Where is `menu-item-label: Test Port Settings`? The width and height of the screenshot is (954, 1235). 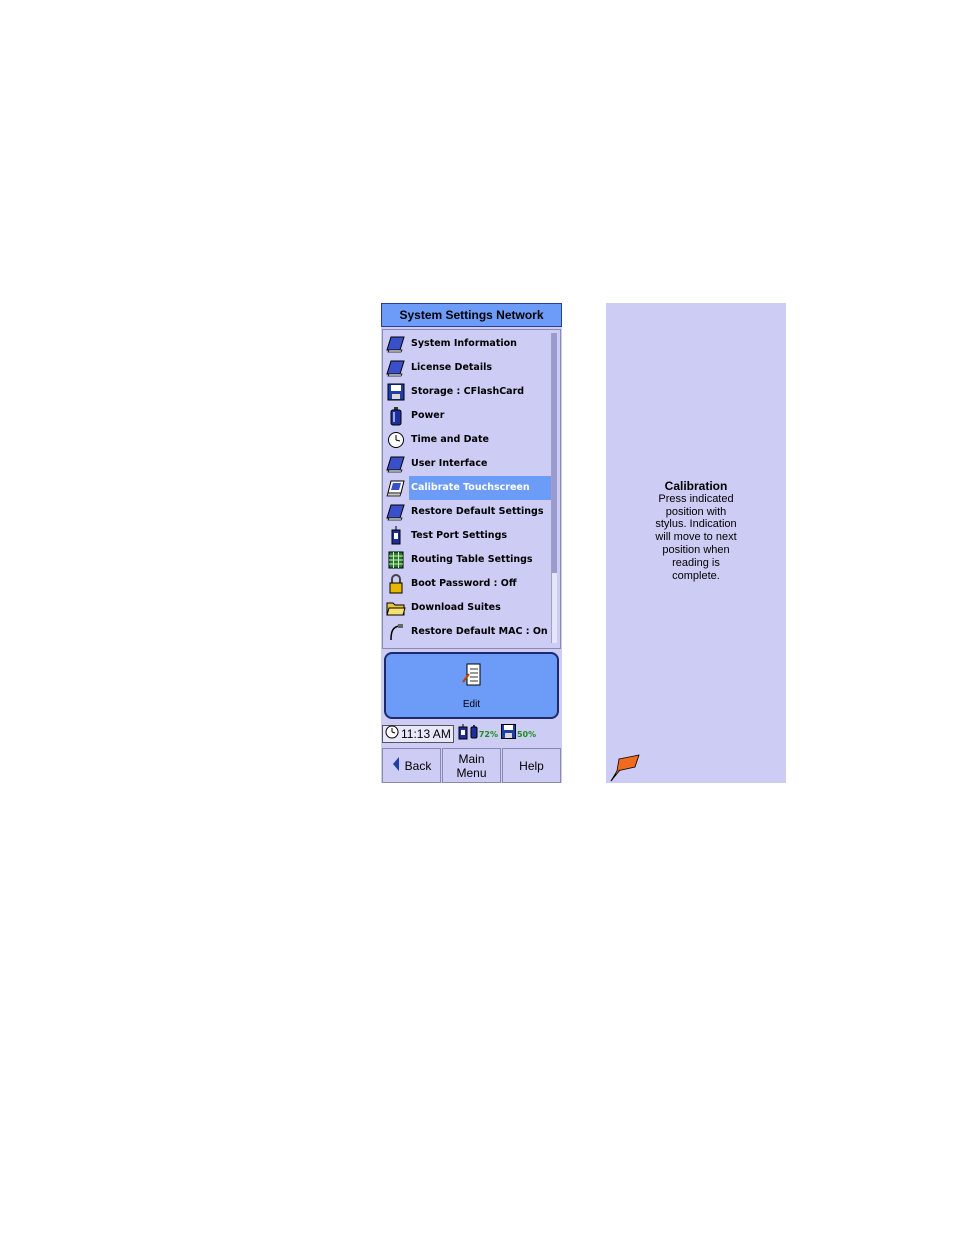 menu-item-label: Test Port Settings is located at coordinates (459, 535).